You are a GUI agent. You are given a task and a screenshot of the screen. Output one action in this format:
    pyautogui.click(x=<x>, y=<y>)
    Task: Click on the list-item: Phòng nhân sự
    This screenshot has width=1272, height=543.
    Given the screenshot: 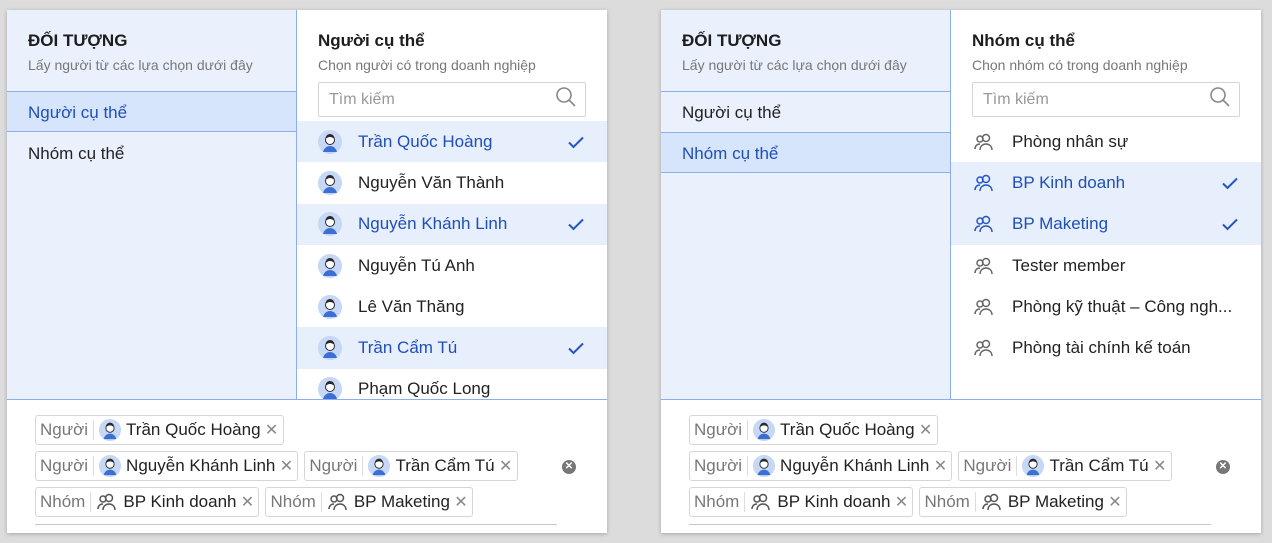 What is the action you would take?
    pyautogui.click(x=1106, y=141)
    